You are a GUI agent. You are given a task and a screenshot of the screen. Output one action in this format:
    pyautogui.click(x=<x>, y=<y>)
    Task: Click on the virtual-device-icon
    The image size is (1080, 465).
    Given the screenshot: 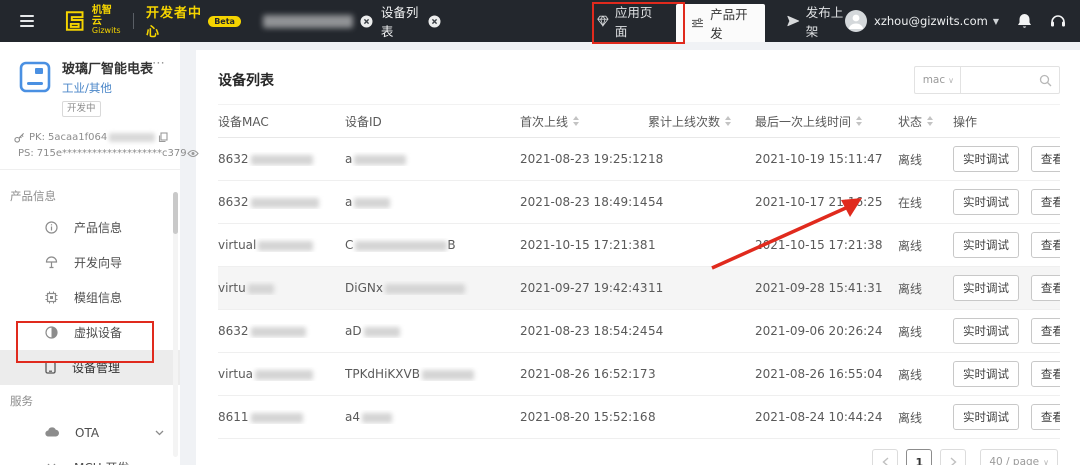 What is the action you would take?
    pyautogui.click(x=51, y=332)
    